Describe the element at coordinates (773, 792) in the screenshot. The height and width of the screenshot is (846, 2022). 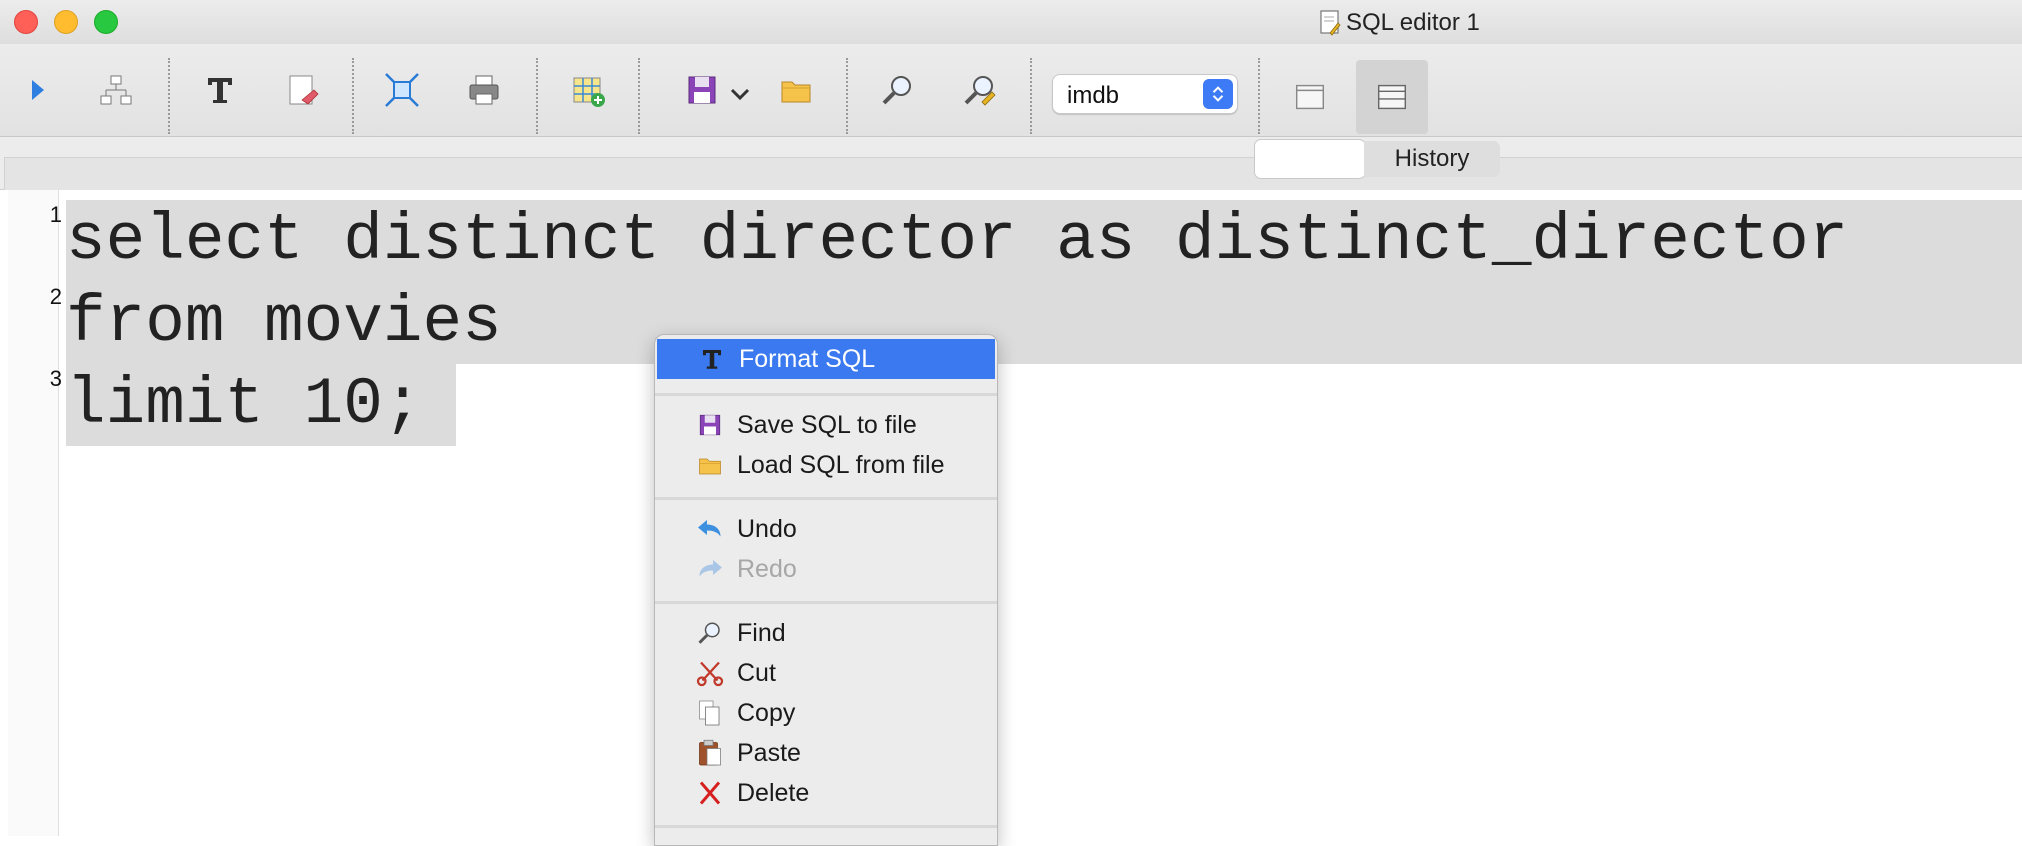
I see `menu-item-label: Delete` at that location.